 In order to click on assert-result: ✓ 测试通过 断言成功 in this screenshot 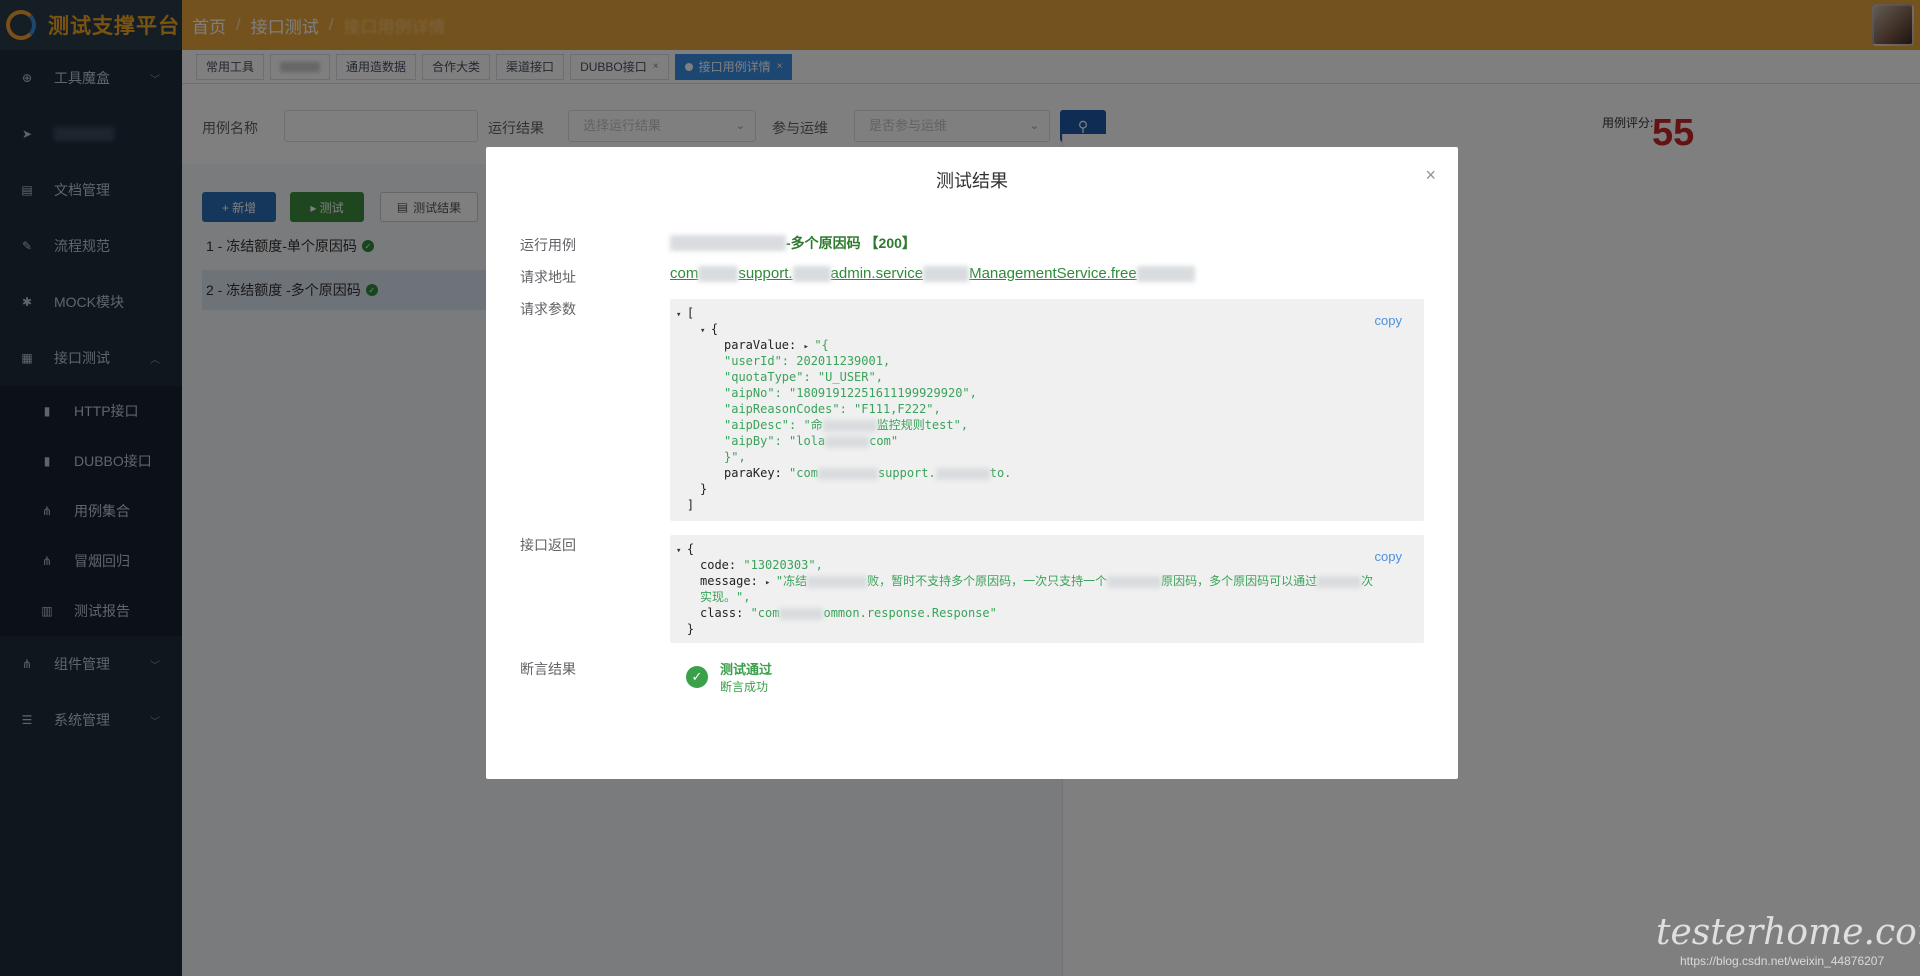, I will do `click(729, 677)`.